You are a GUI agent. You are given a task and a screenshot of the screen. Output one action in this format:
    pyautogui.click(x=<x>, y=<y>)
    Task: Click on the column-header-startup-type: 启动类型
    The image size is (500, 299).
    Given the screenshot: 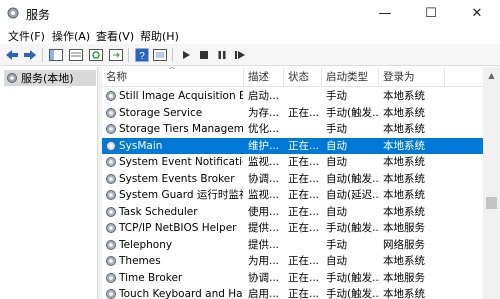 What is the action you would take?
    pyautogui.click(x=350, y=77)
    